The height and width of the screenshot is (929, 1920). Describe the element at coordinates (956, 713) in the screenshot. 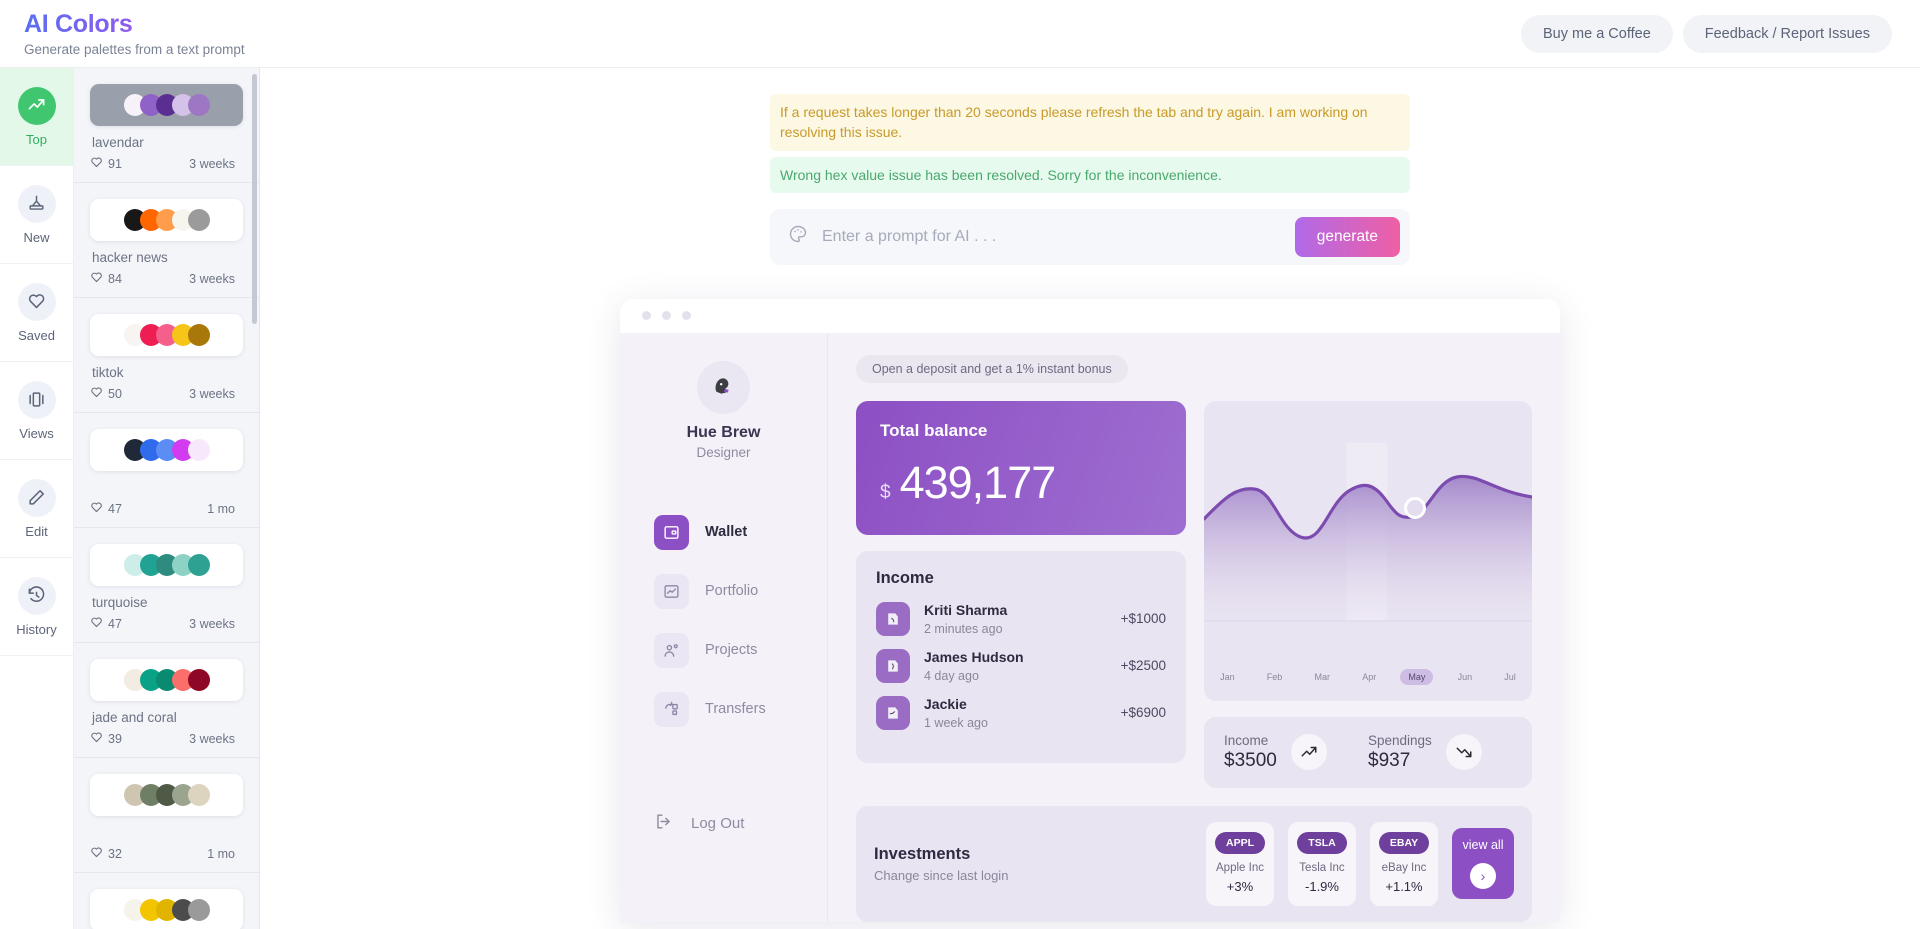

I see `income-person: Jackie 1 week ago` at that location.